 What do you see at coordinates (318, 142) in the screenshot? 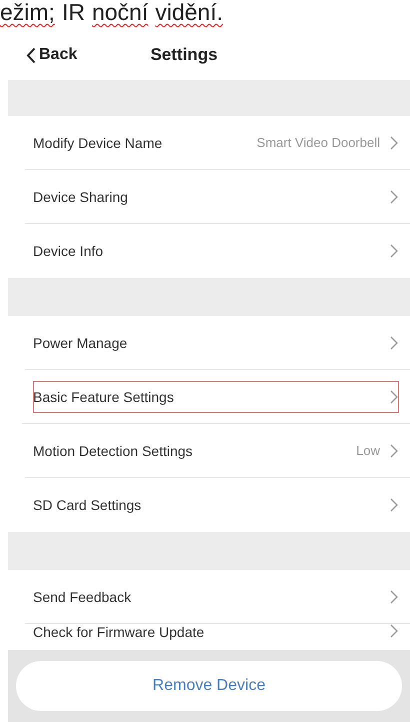
I see `row-value: Smart Video Doorbell` at bounding box center [318, 142].